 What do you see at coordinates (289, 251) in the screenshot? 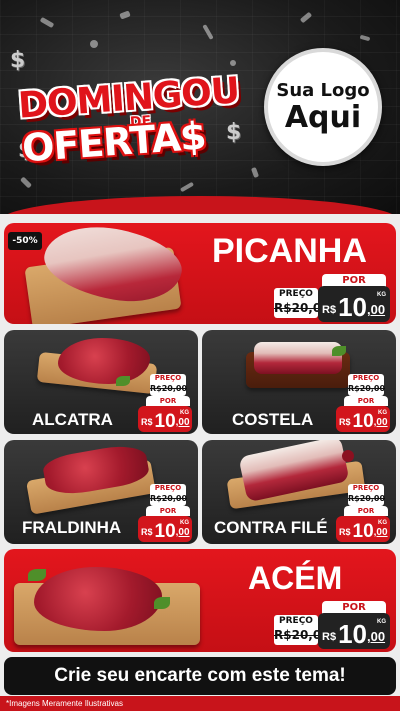
I see `product-name-picanha: PICANHA` at bounding box center [289, 251].